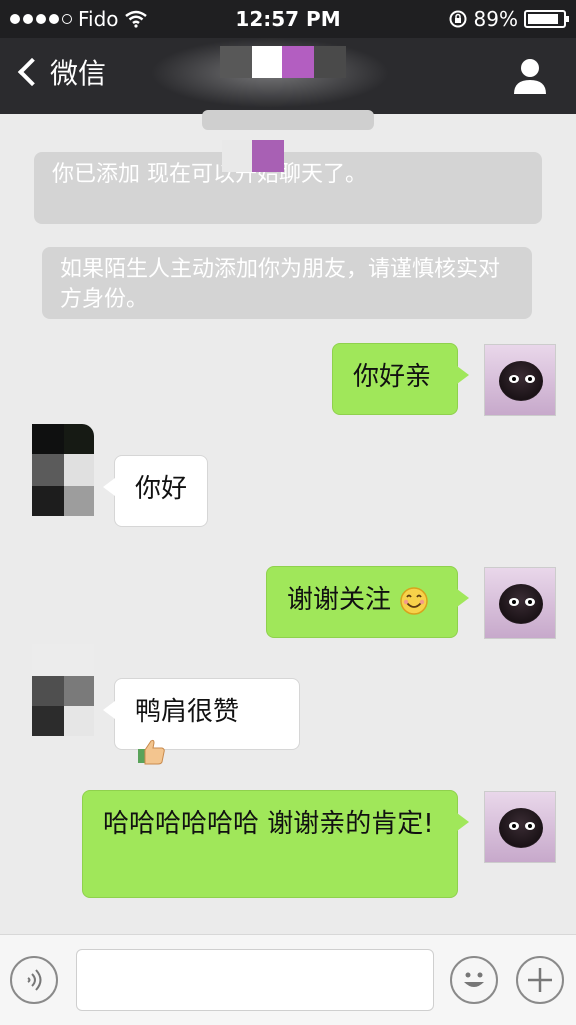 This screenshot has height=1025, width=576. Describe the element at coordinates (288, 120) in the screenshot. I see `timestamp-obscured` at that location.